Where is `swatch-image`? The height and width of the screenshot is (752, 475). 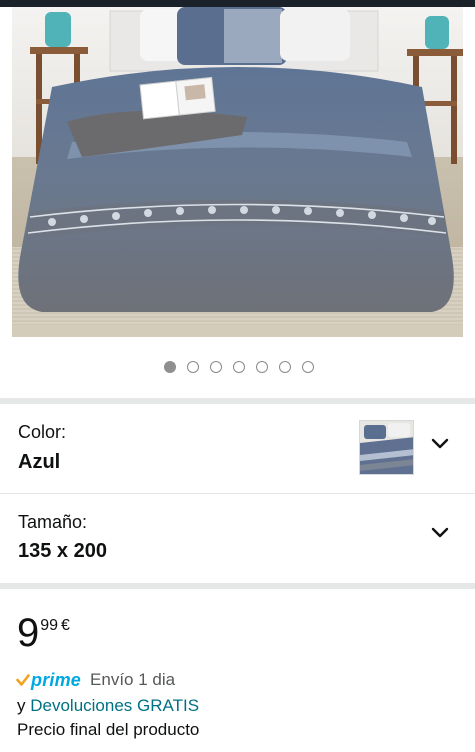 swatch-image is located at coordinates (386, 447).